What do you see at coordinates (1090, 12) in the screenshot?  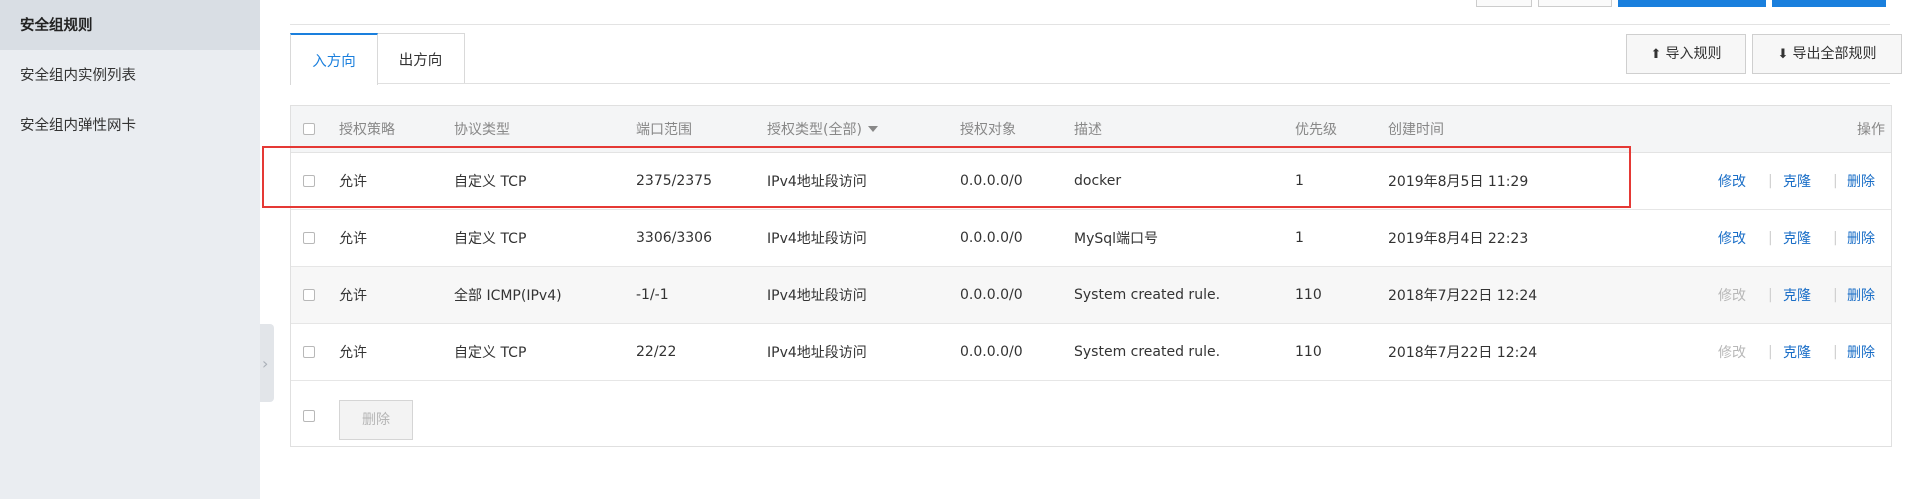 I see `page-header-strip` at bounding box center [1090, 12].